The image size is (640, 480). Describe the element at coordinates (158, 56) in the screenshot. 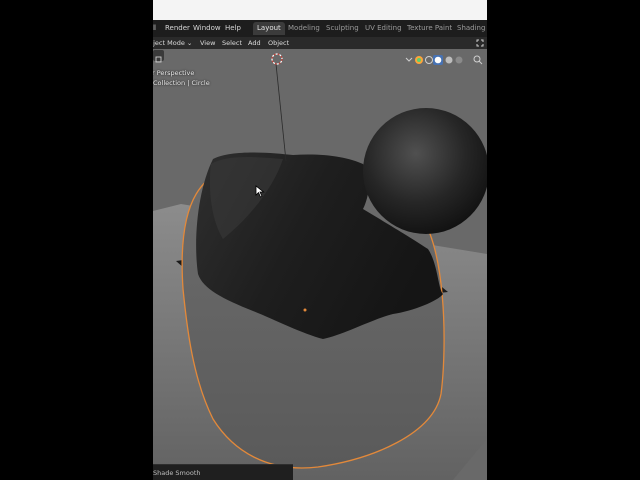

I see `view-toggle-icon` at that location.